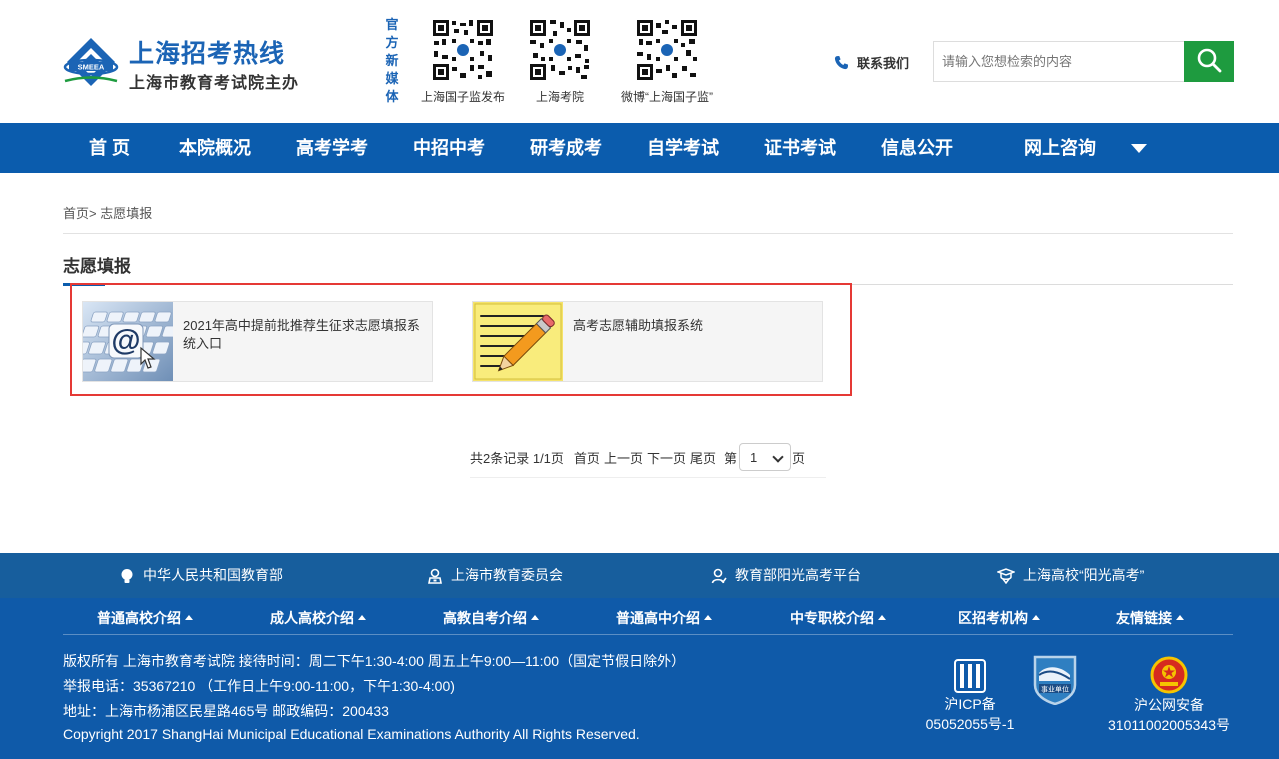 Image resolution: width=1279 pixels, height=759 pixels. I want to click on search-box, so click(1083, 61).